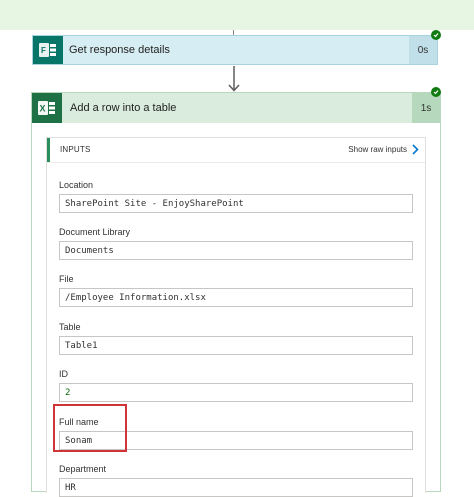 This screenshot has width=474, height=497. Describe the element at coordinates (90, 428) in the screenshot. I see `full-name-highlight` at that location.